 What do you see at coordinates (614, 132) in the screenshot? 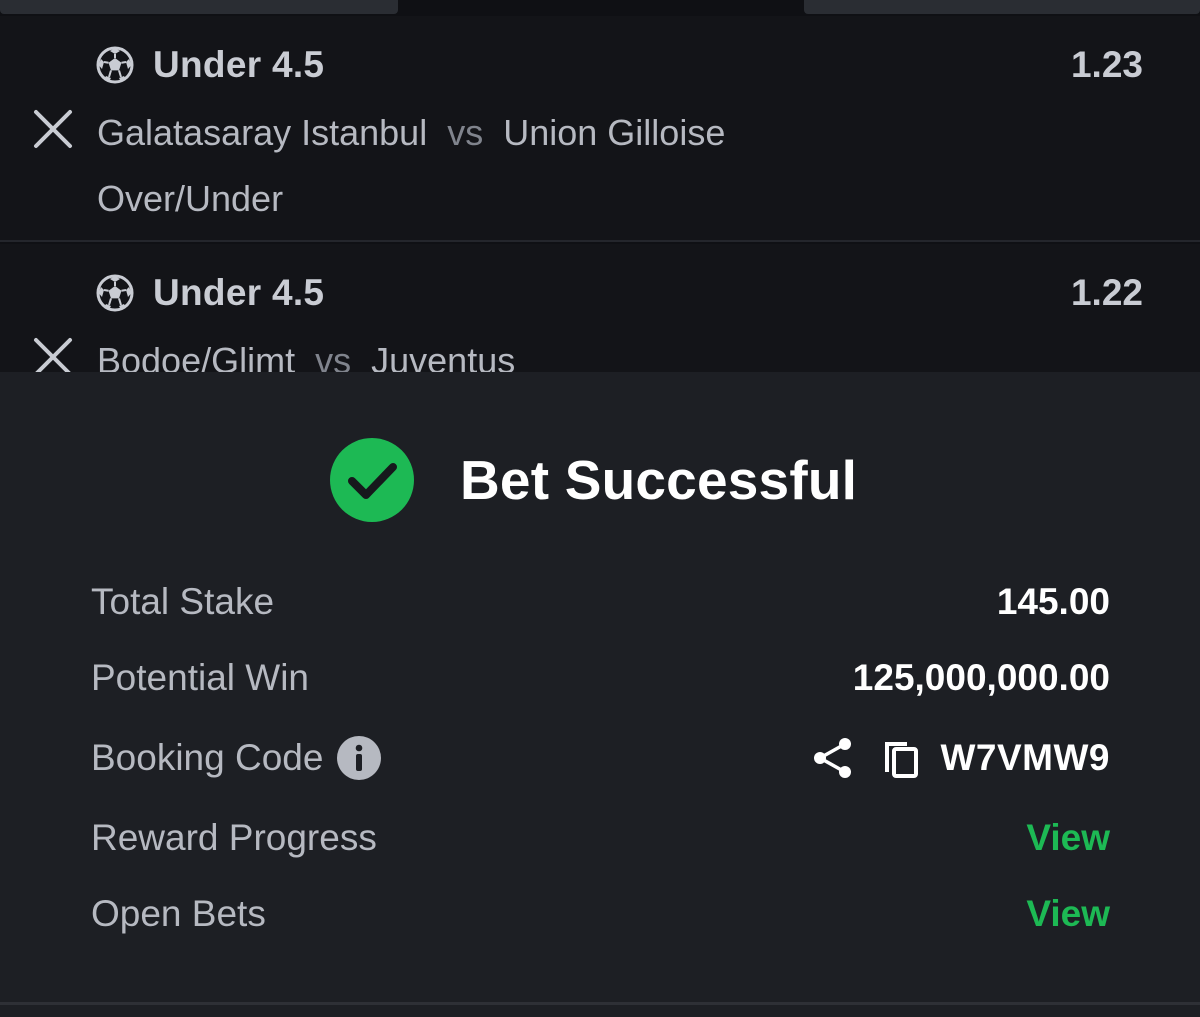
I see `away-team: Union Gilloise` at bounding box center [614, 132].